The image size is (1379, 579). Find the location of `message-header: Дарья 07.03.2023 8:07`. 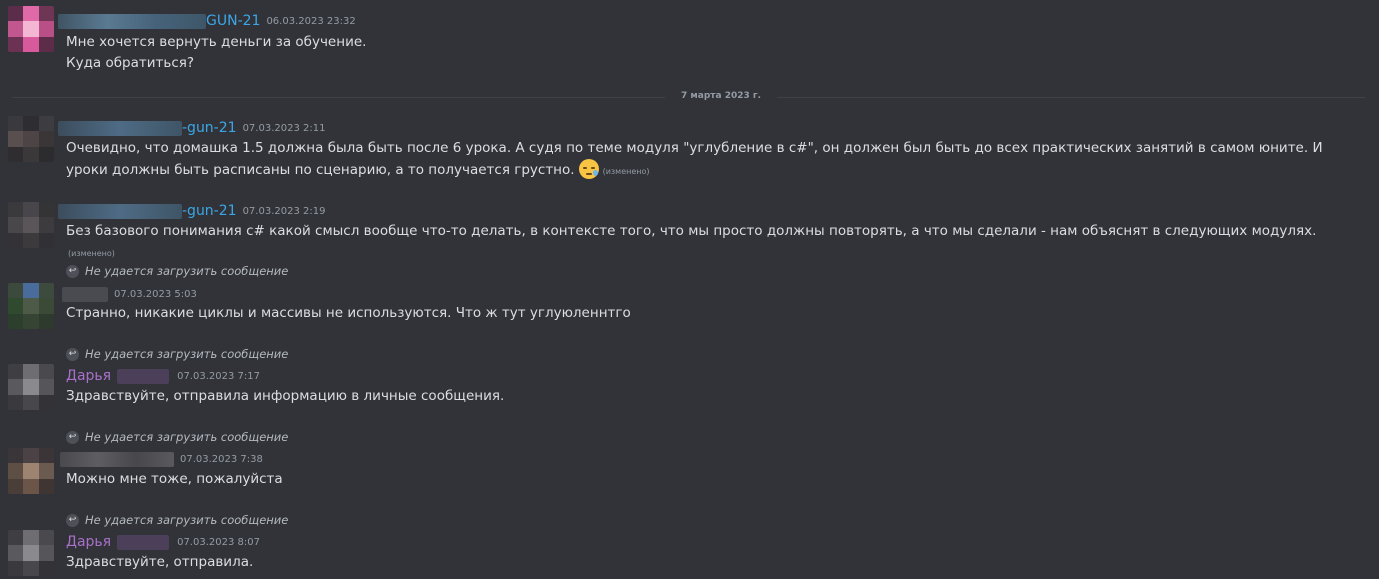

message-header: Дарья 07.03.2023 8:07 is located at coordinates (163, 542).